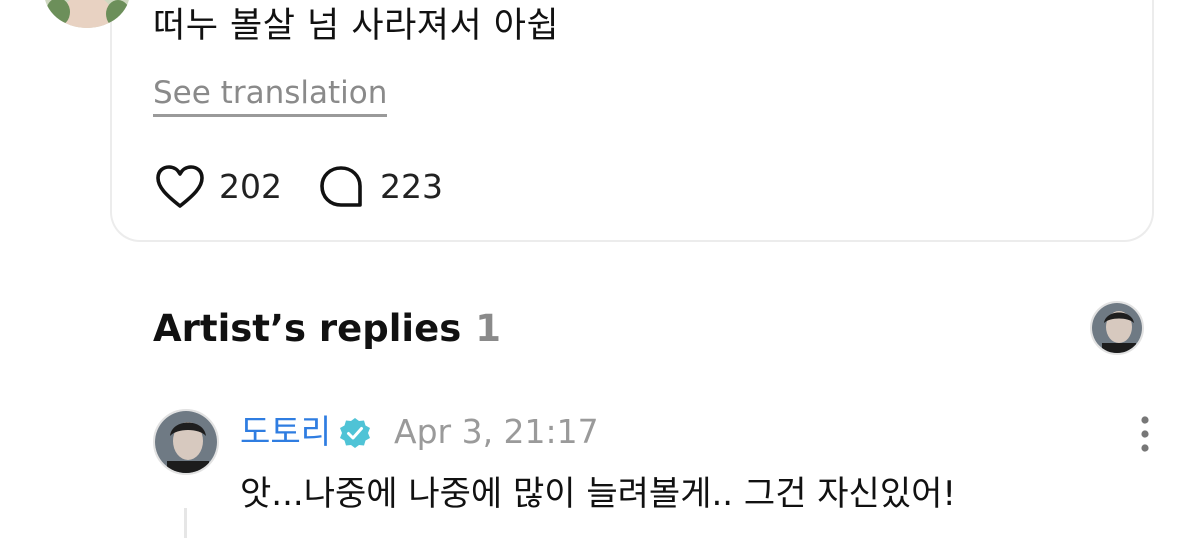  What do you see at coordinates (1145, 434) in the screenshot?
I see `more-vertical-icon` at bounding box center [1145, 434].